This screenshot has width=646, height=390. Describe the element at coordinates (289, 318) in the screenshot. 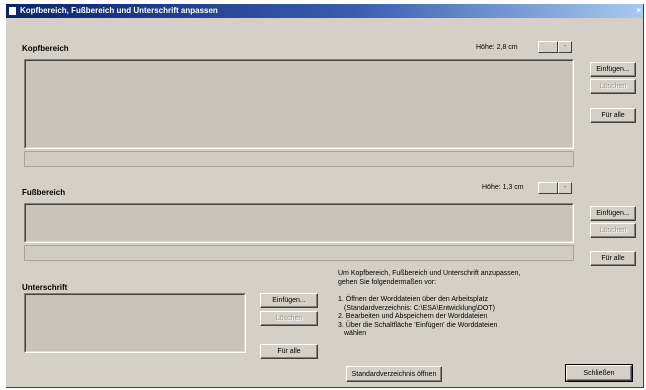

I see `unterschrift-delete-button: Löschen` at that location.